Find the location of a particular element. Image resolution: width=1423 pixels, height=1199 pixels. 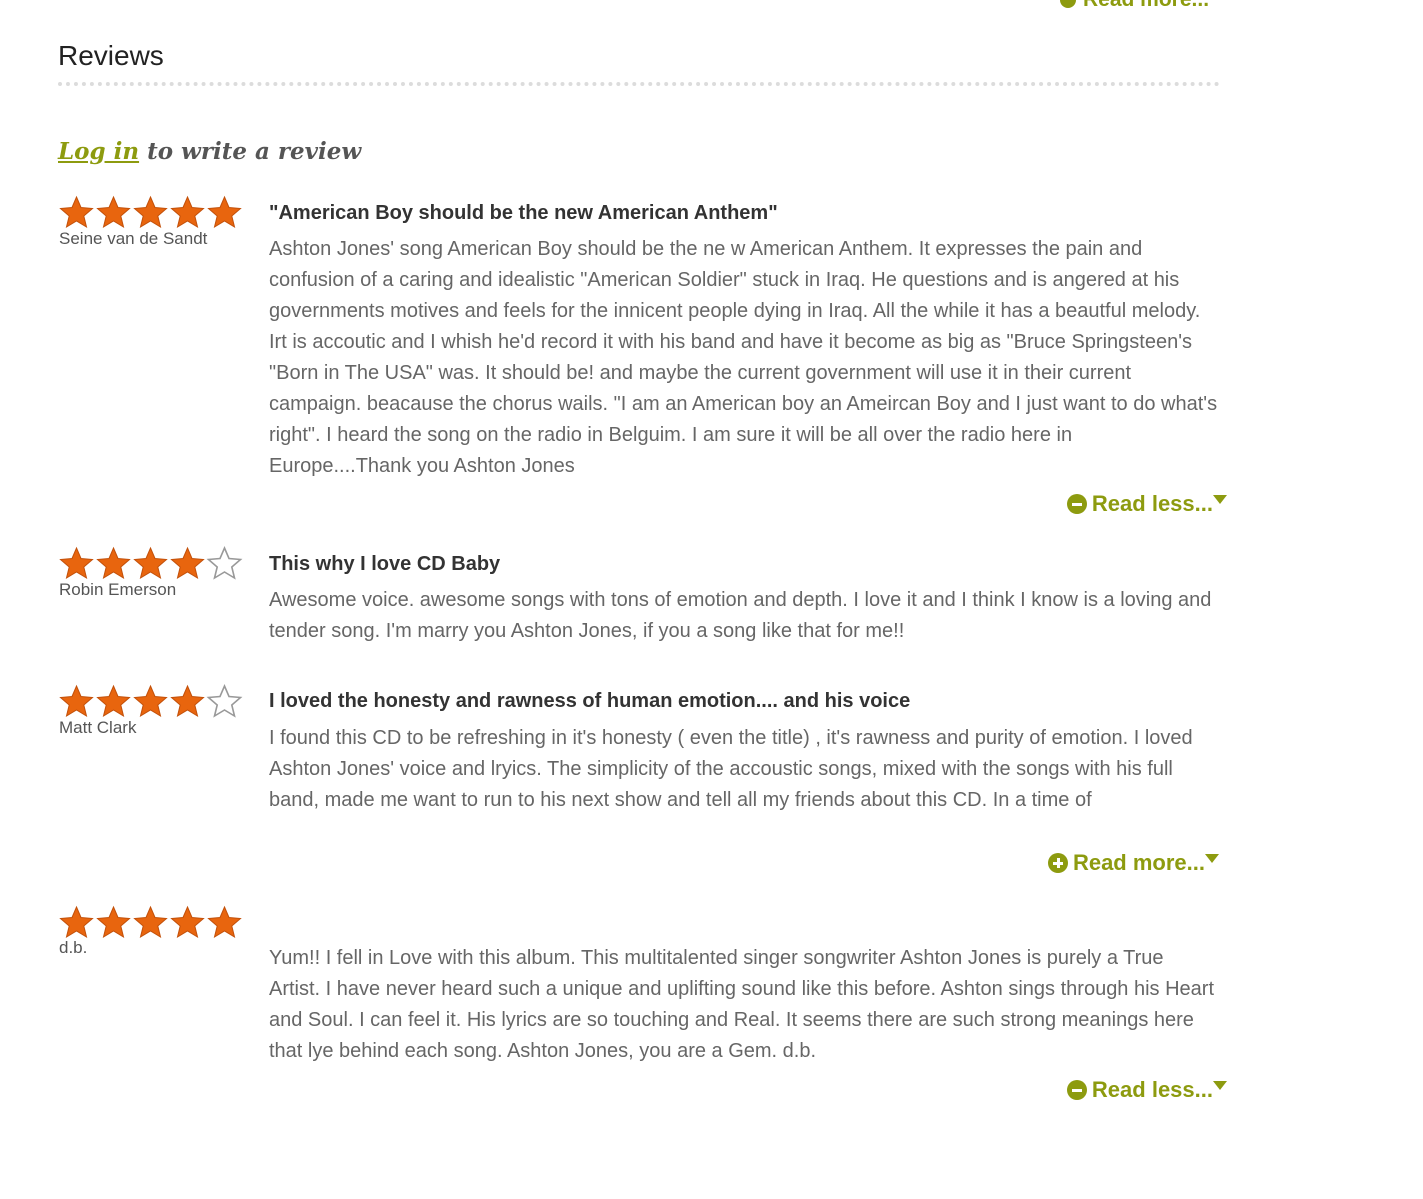

login-prompt: Log in to write a review is located at coordinates (209, 151).